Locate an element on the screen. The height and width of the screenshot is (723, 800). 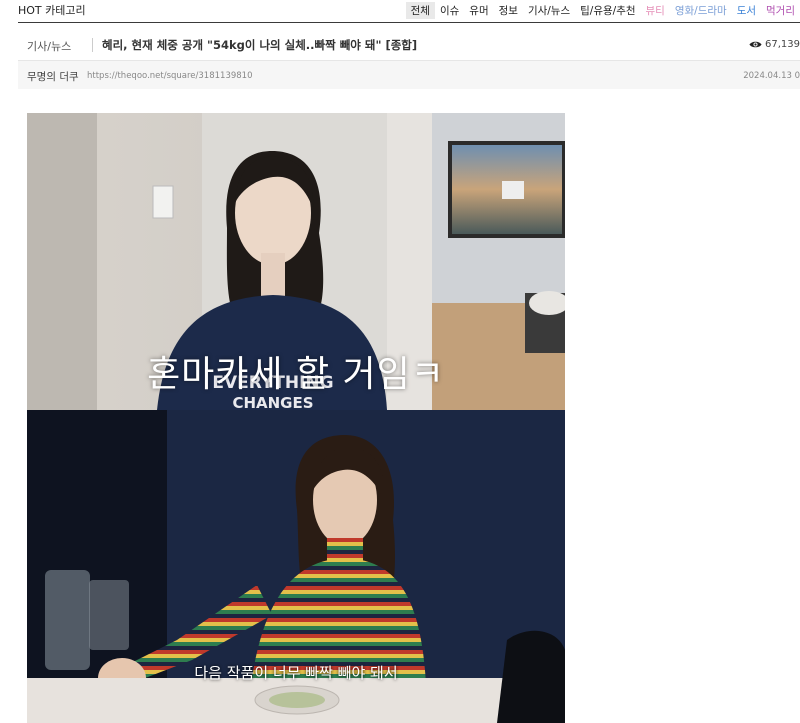
hot-label: HOT is located at coordinates (30, 10).